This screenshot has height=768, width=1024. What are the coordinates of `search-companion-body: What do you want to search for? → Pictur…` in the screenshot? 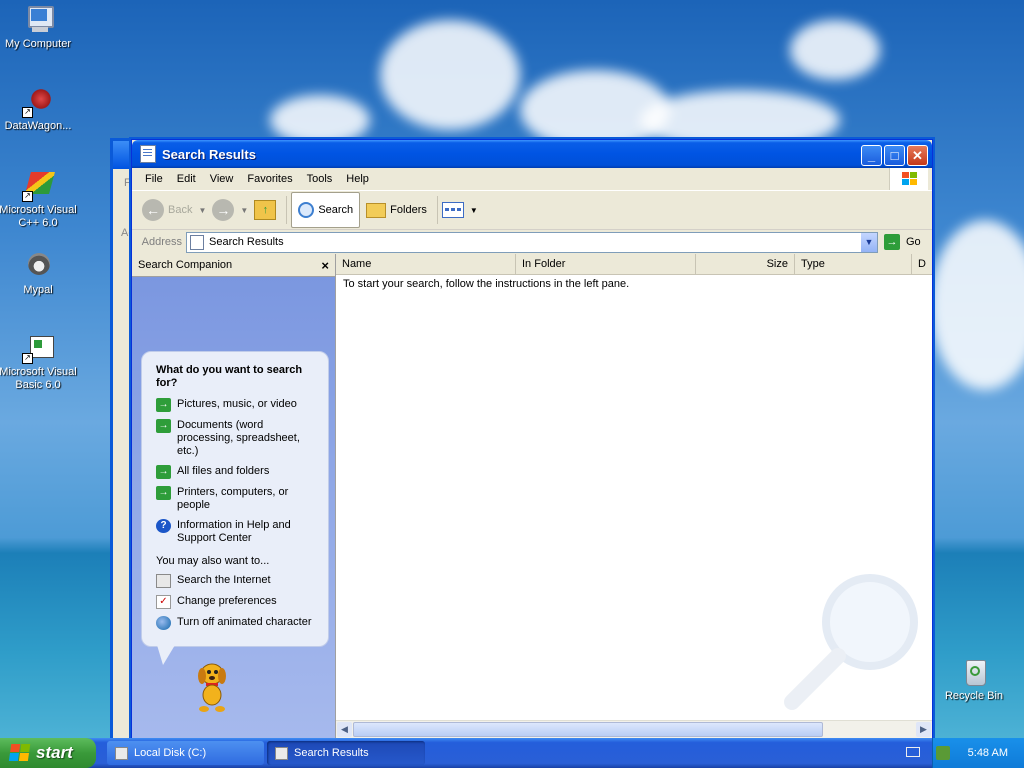 It's located at (233, 507).